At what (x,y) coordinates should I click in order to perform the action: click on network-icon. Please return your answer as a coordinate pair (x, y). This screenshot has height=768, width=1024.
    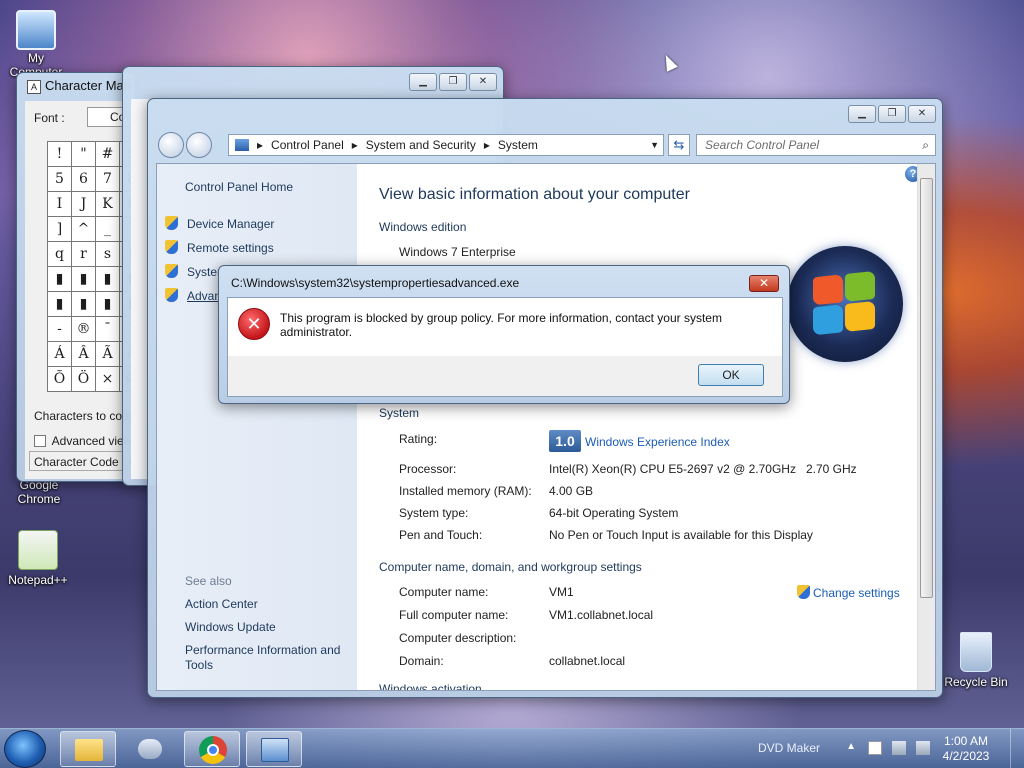
    Looking at the image, I should click on (899, 748).